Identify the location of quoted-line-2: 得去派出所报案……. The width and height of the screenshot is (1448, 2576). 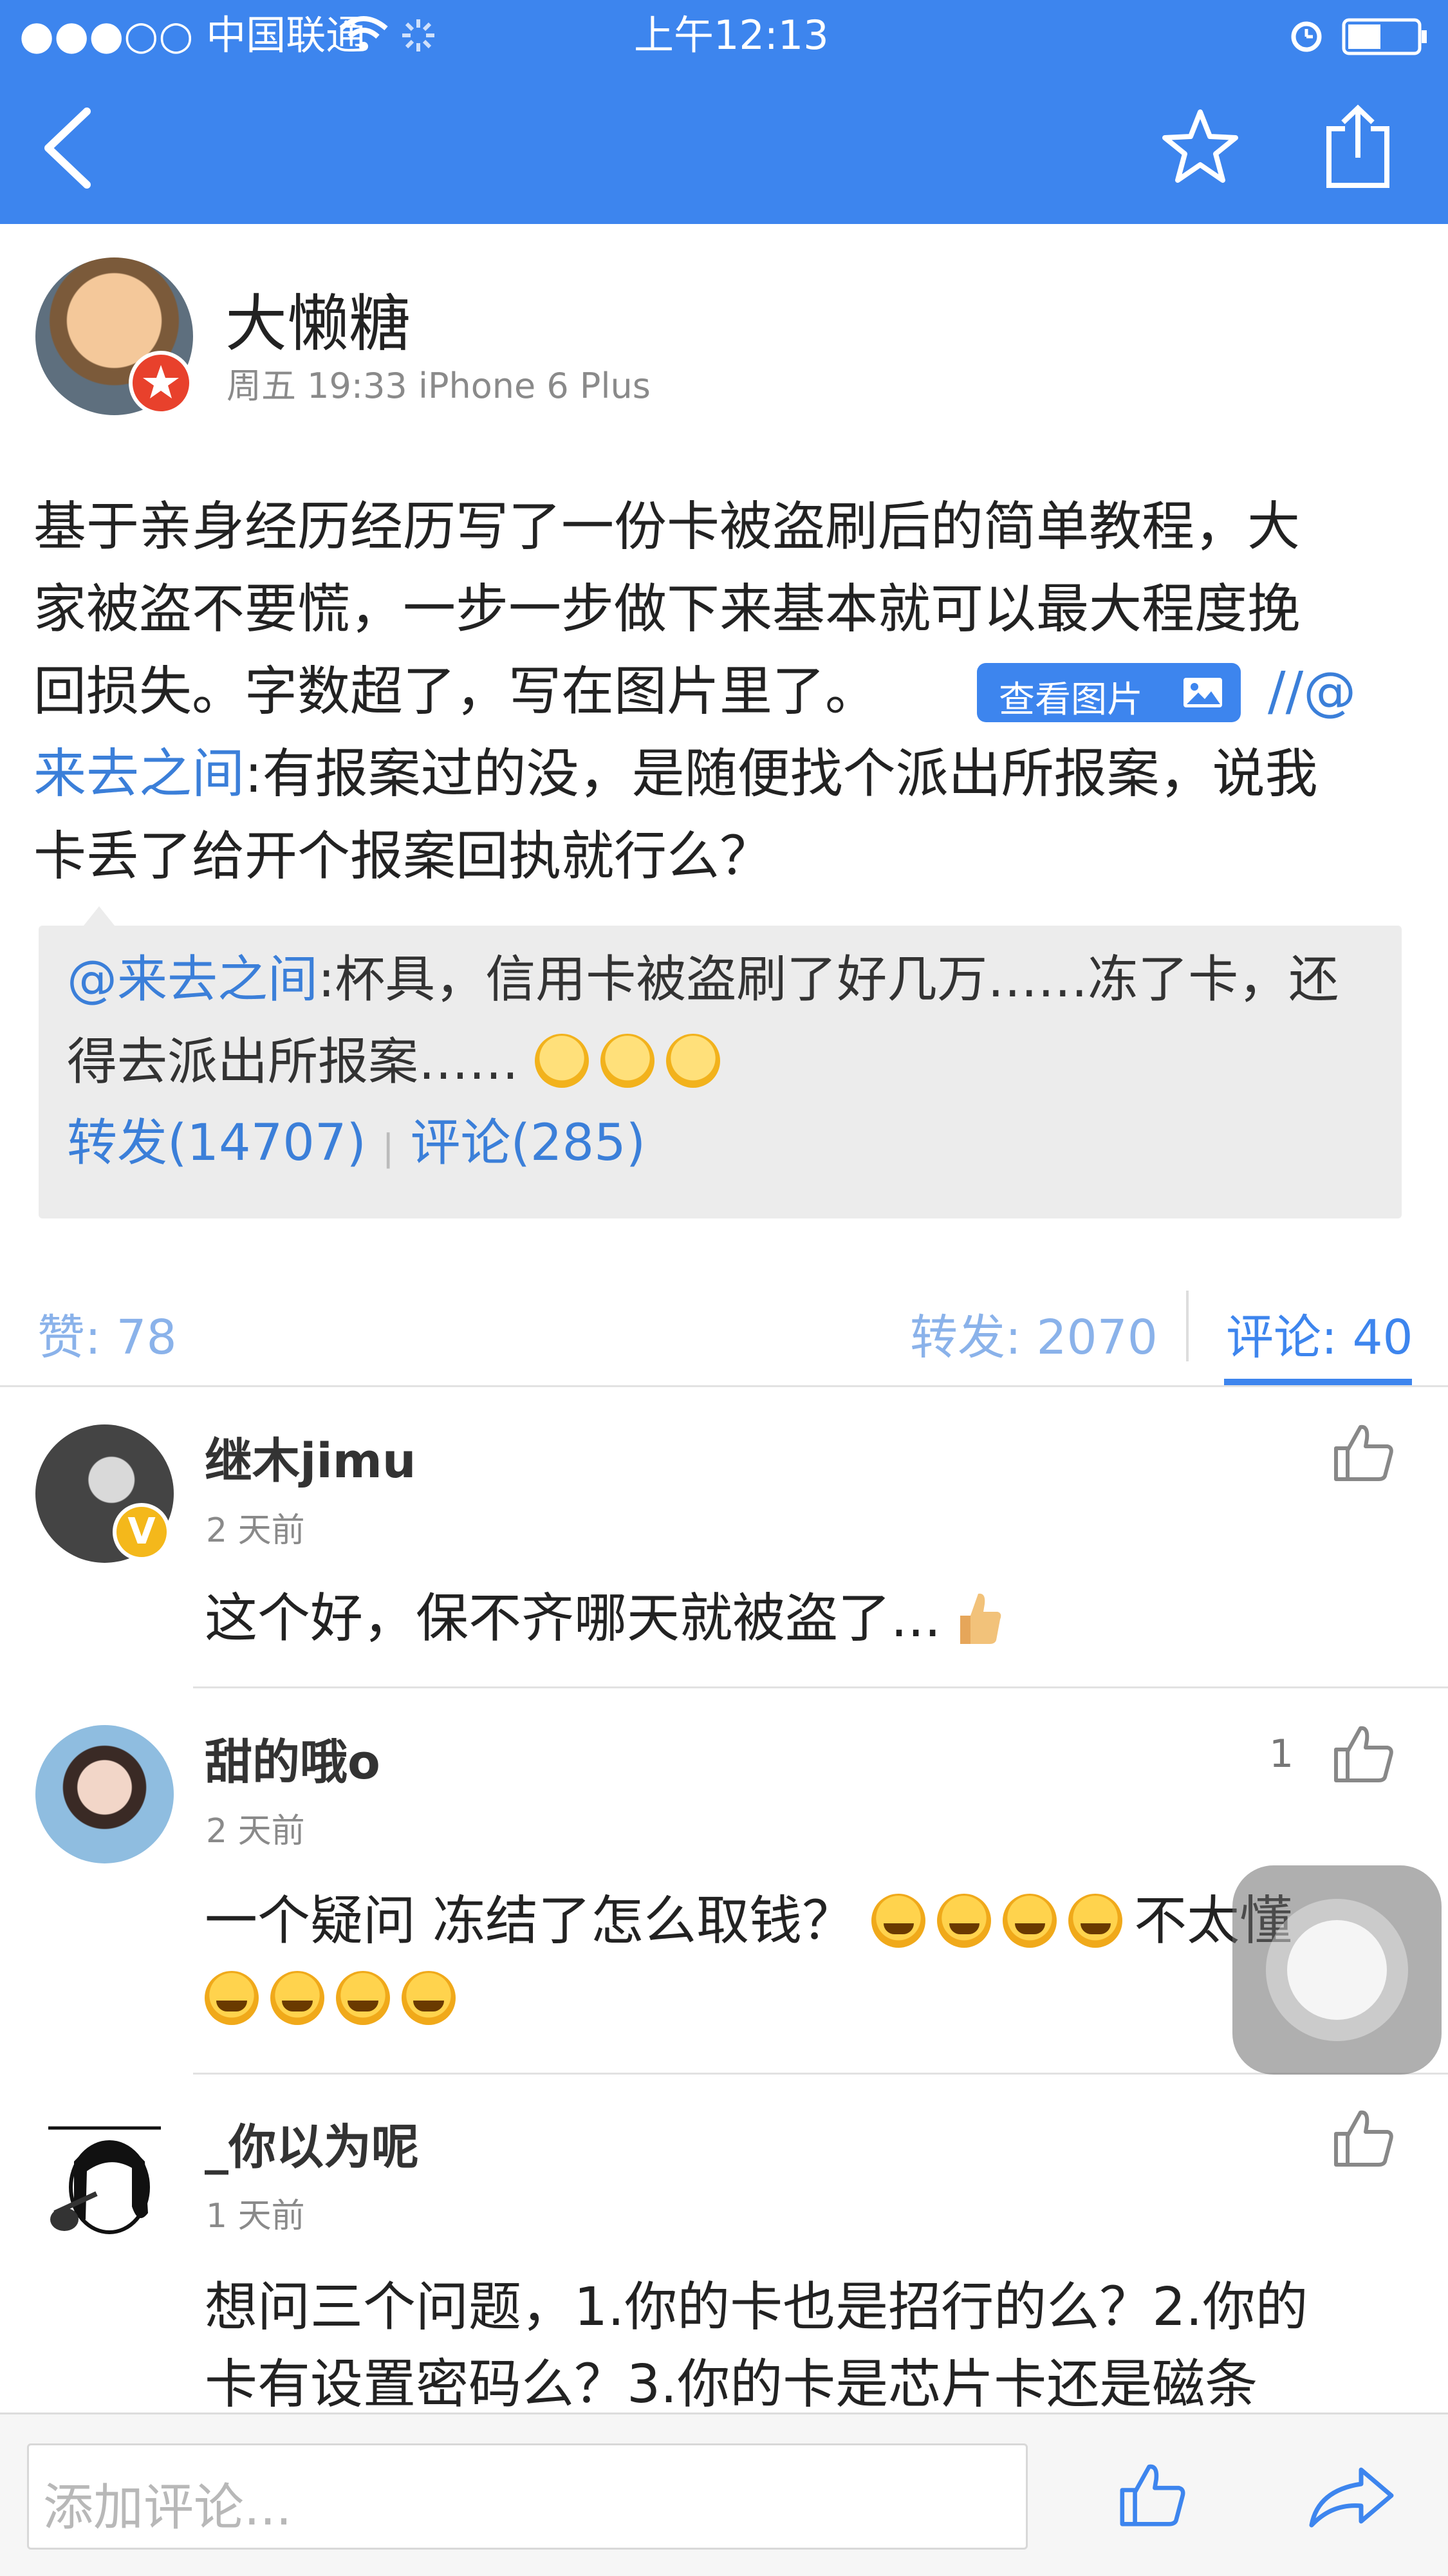
(399, 1062).